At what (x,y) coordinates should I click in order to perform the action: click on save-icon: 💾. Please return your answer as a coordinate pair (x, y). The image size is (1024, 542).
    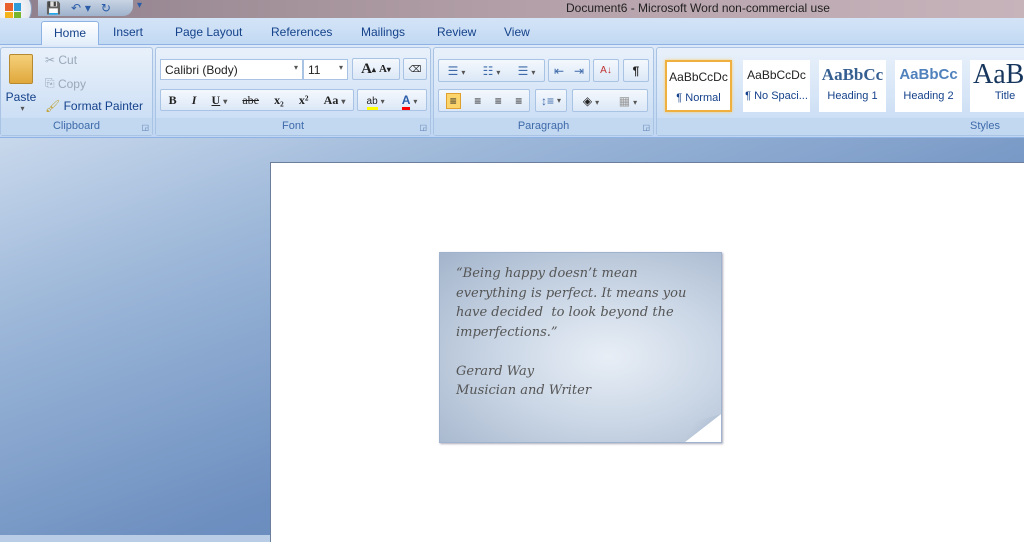
    Looking at the image, I should click on (53, 8).